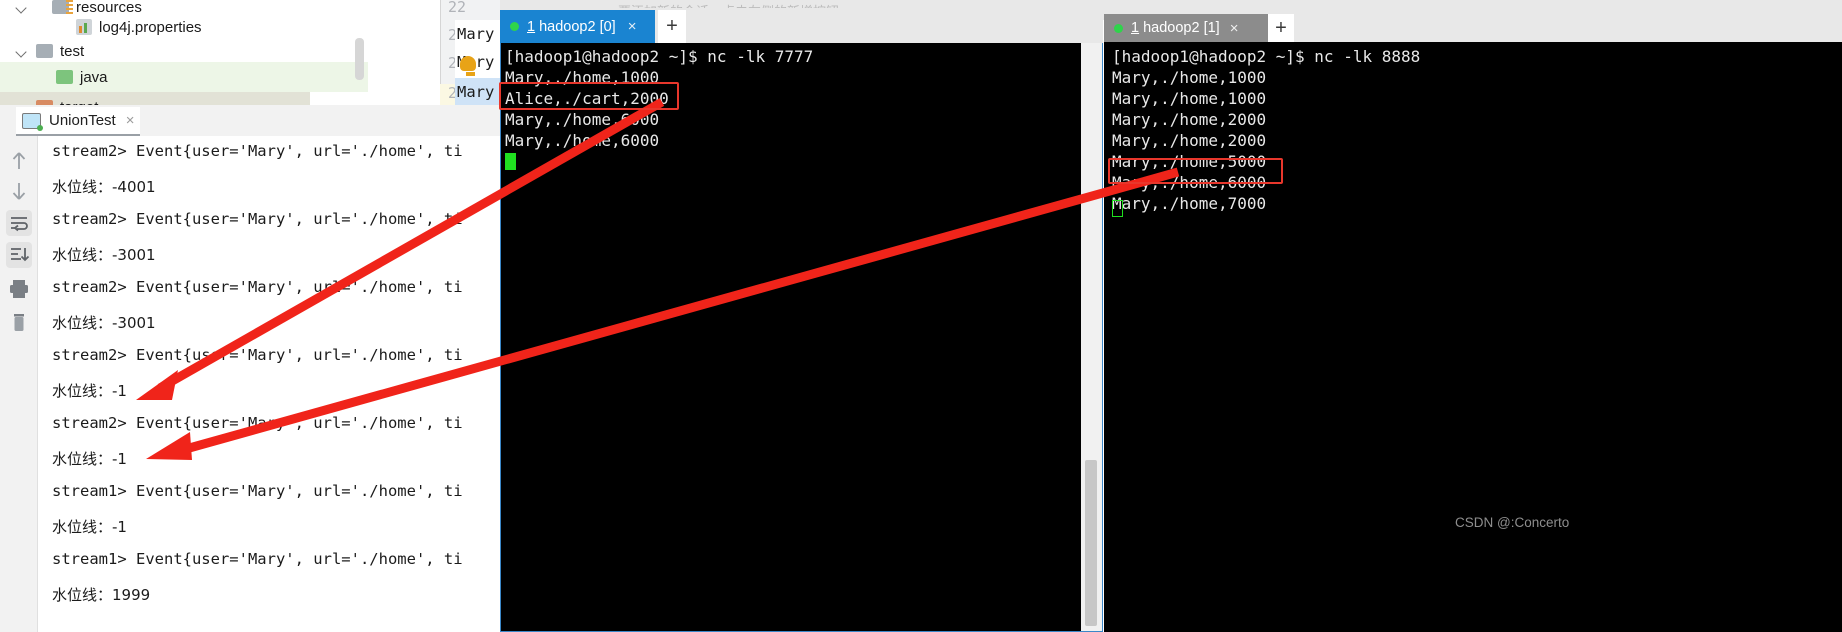 This screenshot has height=632, width=1842. Describe the element at coordinates (457, 8) in the screenshot. I see `line-number: 22` at that location.